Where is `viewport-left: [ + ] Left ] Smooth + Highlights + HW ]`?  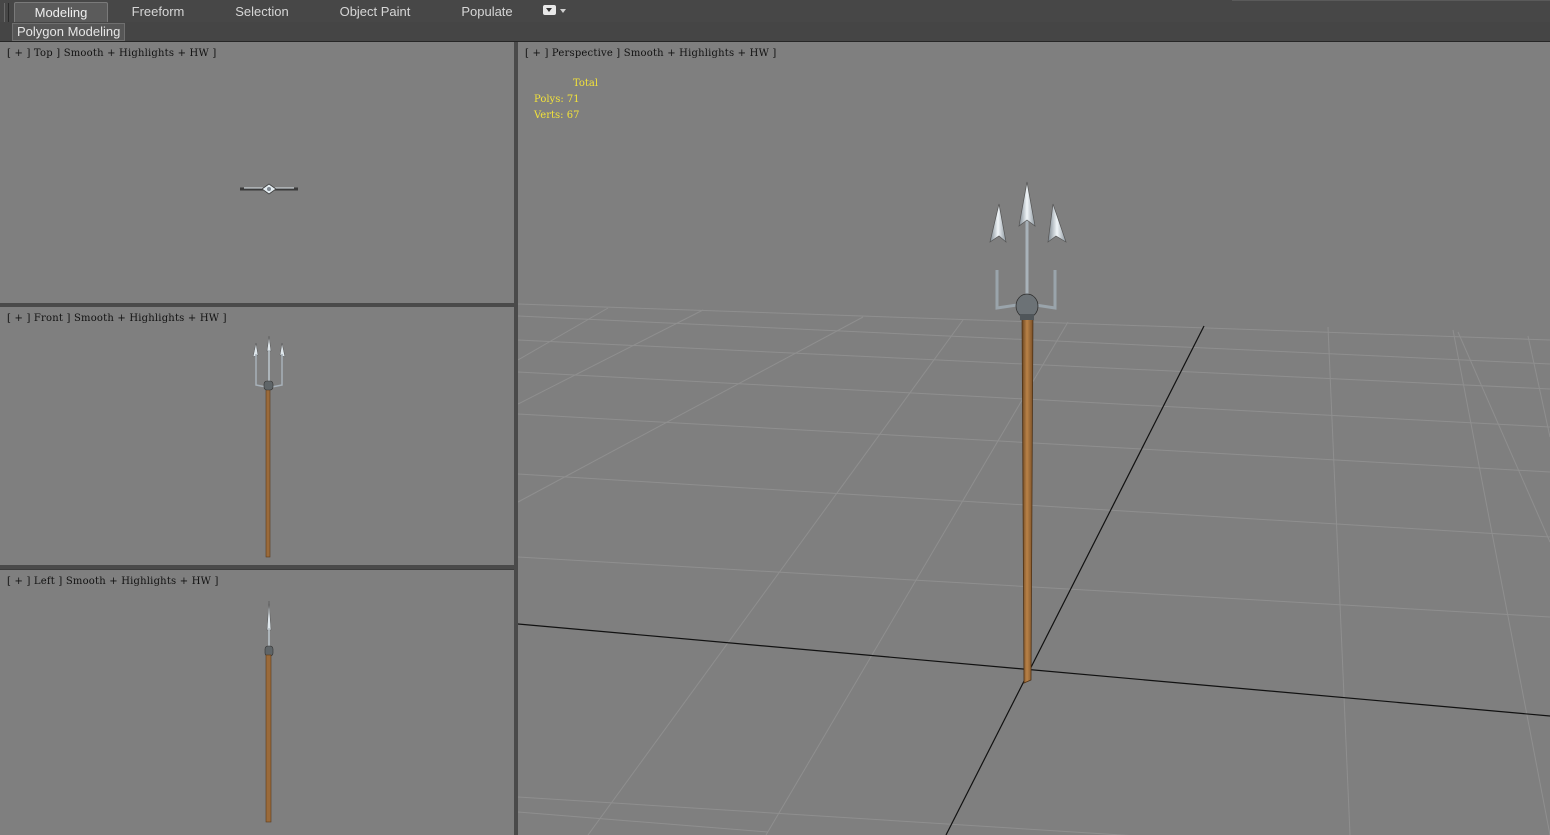
viewport-left: [ + ] Left ] Smooth + Highlights + HW ] is located at coordinates (257, 702).